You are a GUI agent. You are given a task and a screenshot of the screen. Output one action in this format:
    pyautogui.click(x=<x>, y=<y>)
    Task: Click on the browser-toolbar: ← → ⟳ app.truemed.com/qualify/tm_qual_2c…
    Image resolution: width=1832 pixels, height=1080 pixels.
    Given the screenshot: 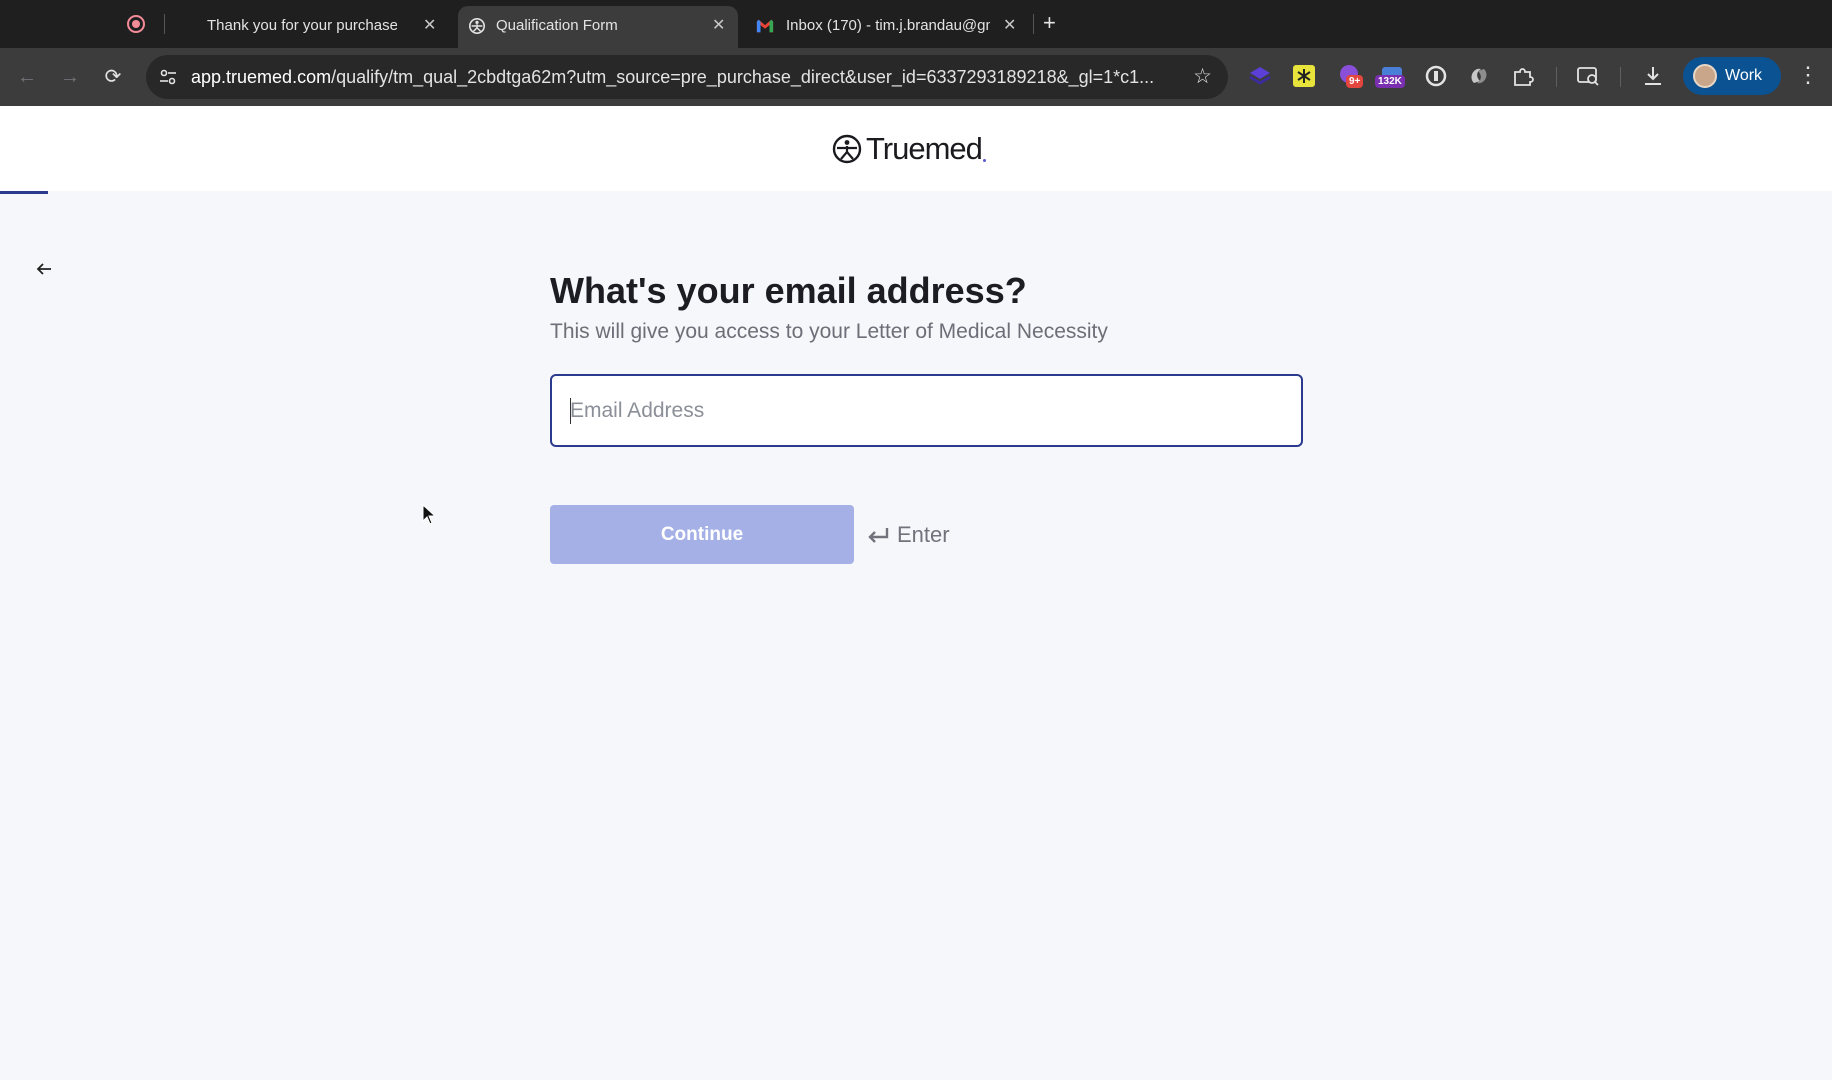 What is the action you would take?
    pyautogui.click(x=916, y=77)
    